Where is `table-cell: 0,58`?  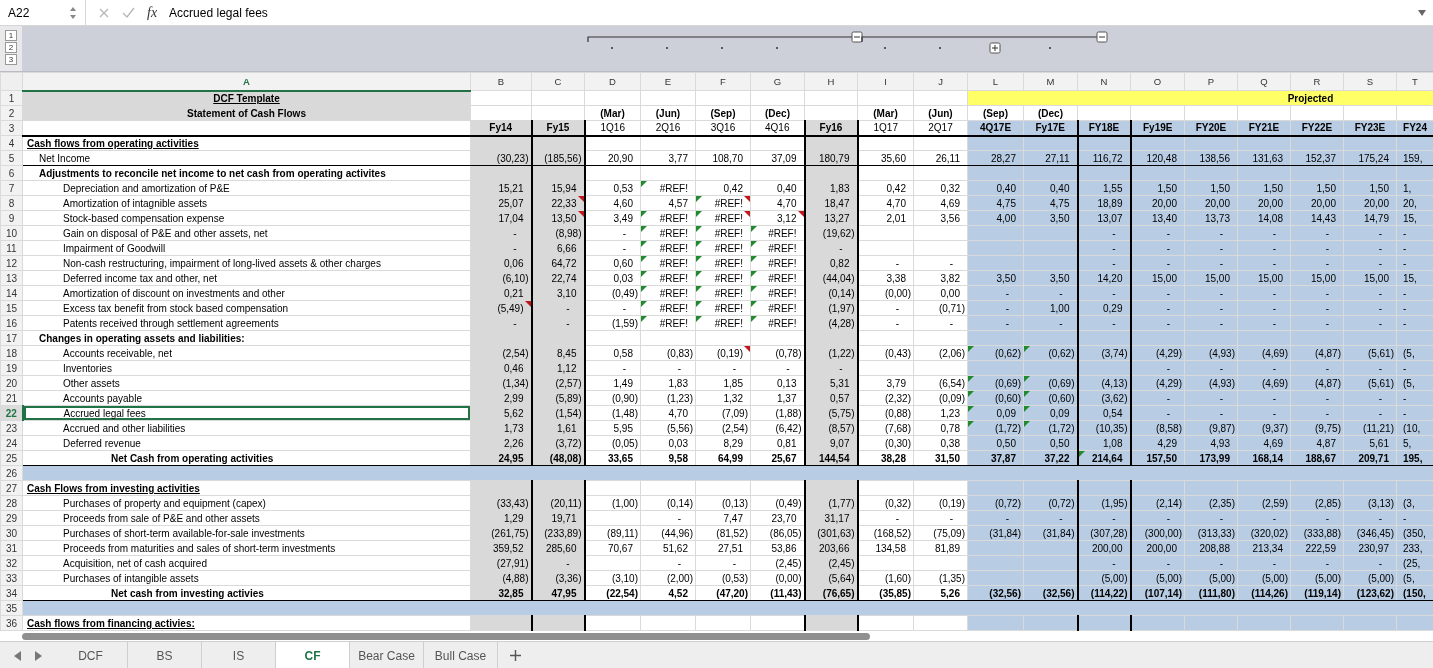
table-cell: 0,58 is located at coordinates (612, 353).